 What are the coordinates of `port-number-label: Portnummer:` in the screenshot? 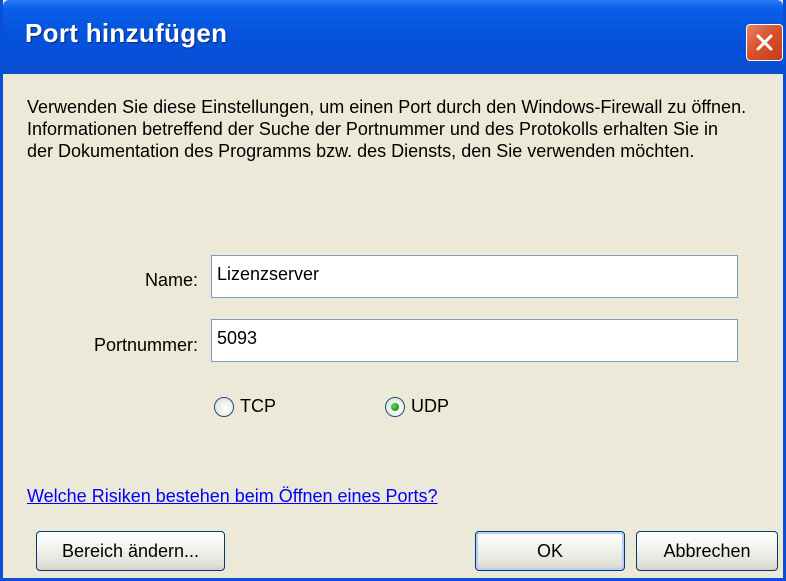 It's located at (145, 345).